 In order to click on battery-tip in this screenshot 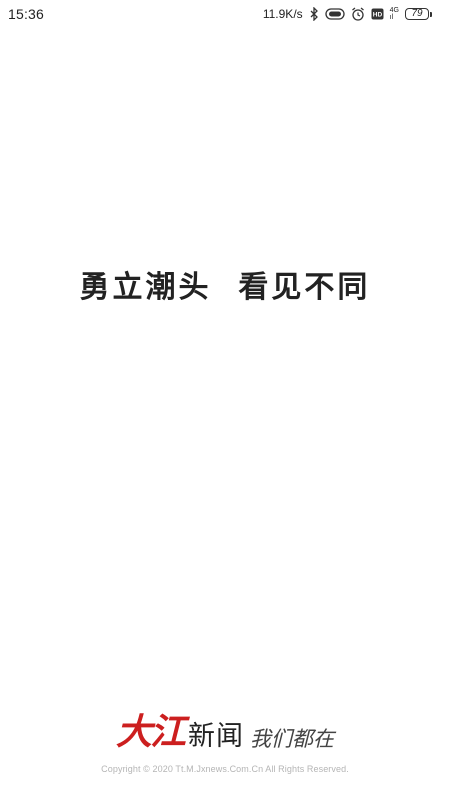, I will do `click(431, 14)`.